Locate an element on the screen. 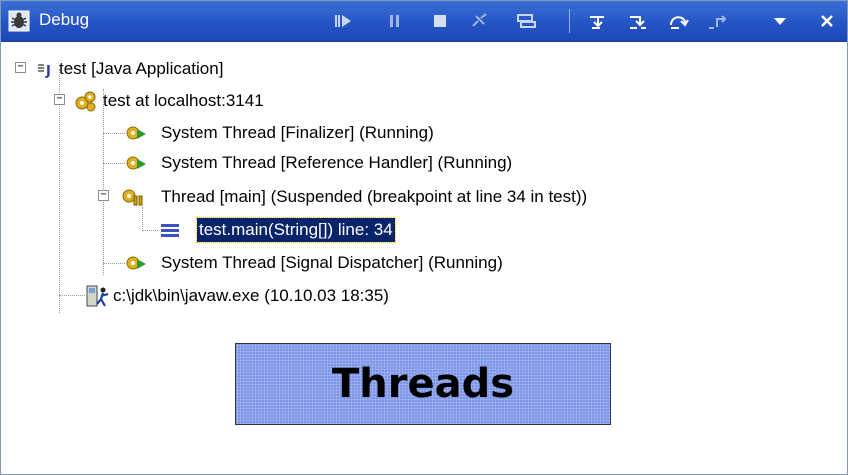  drop-to-frame-icon is located at coordinates (718, 21).